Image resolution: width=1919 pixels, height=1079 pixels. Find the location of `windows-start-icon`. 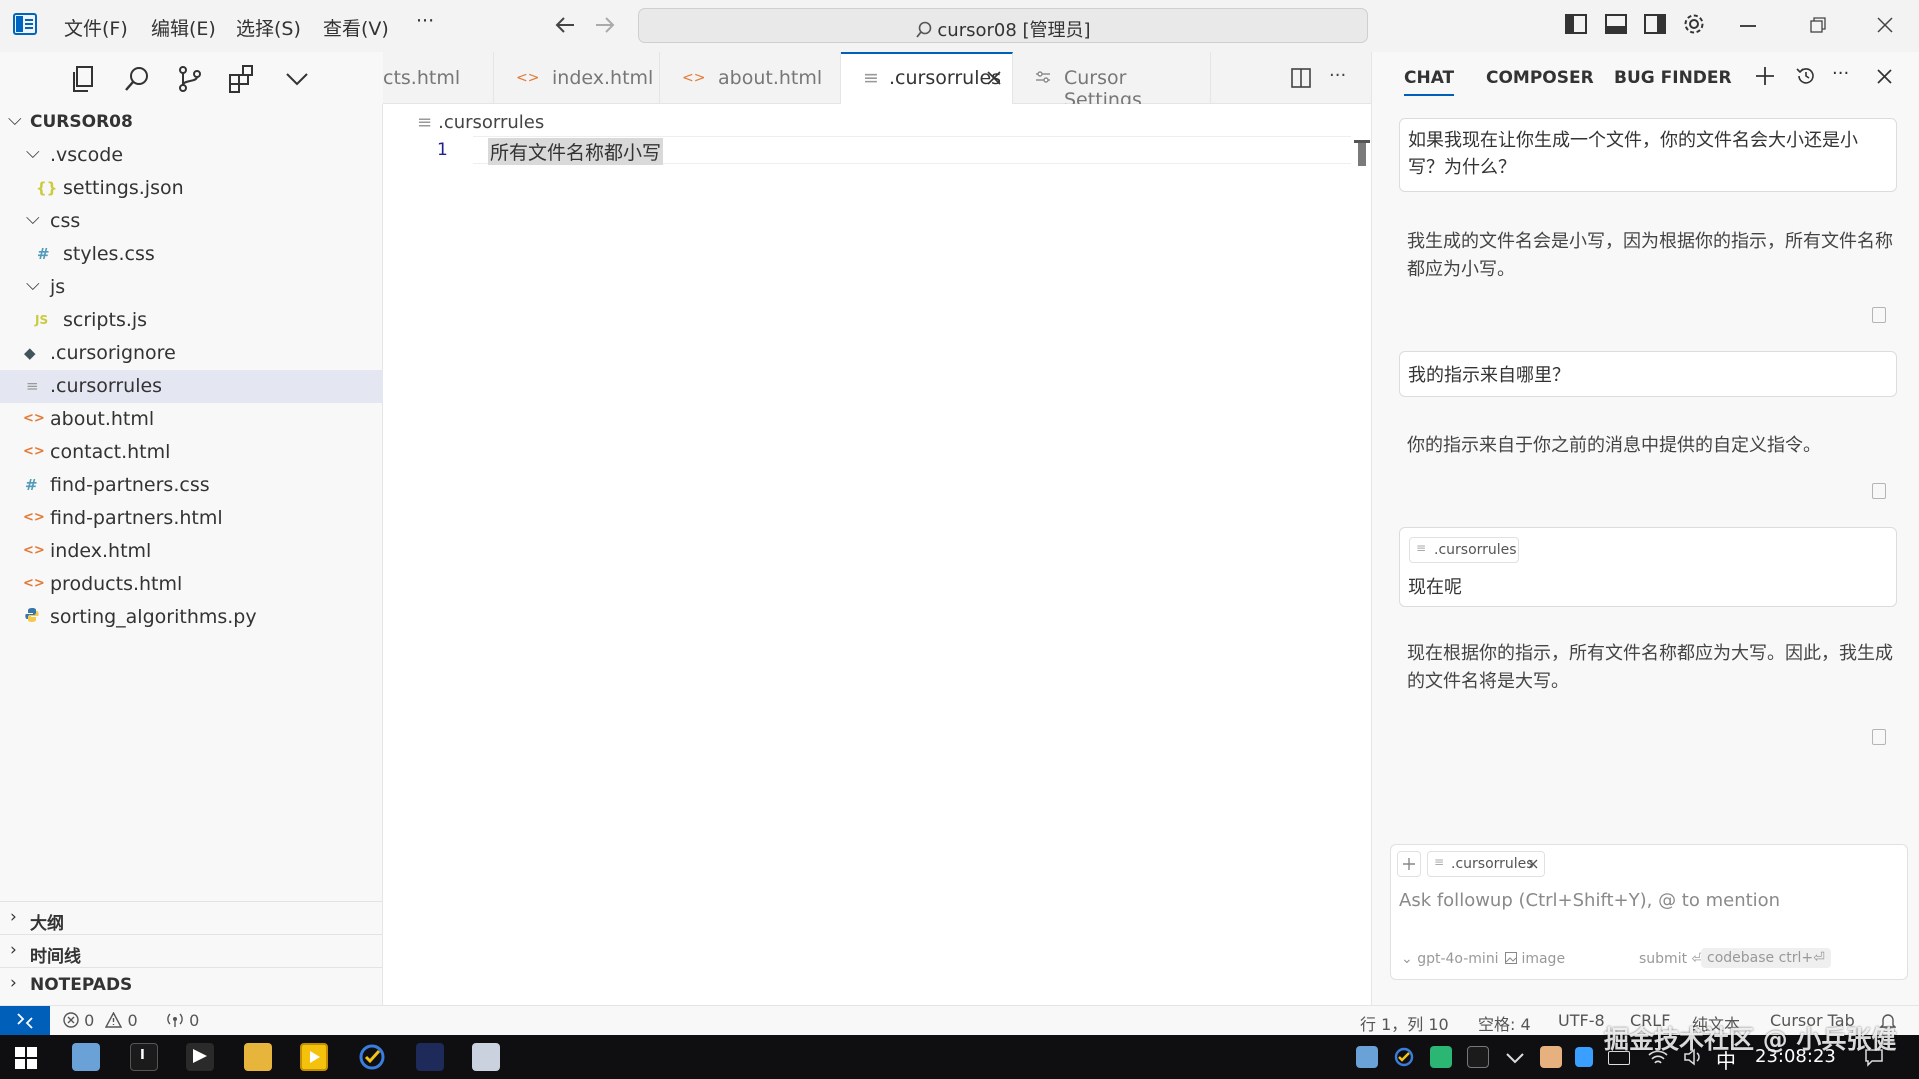

windows-start-icon is located at coordinates (26, 1058).